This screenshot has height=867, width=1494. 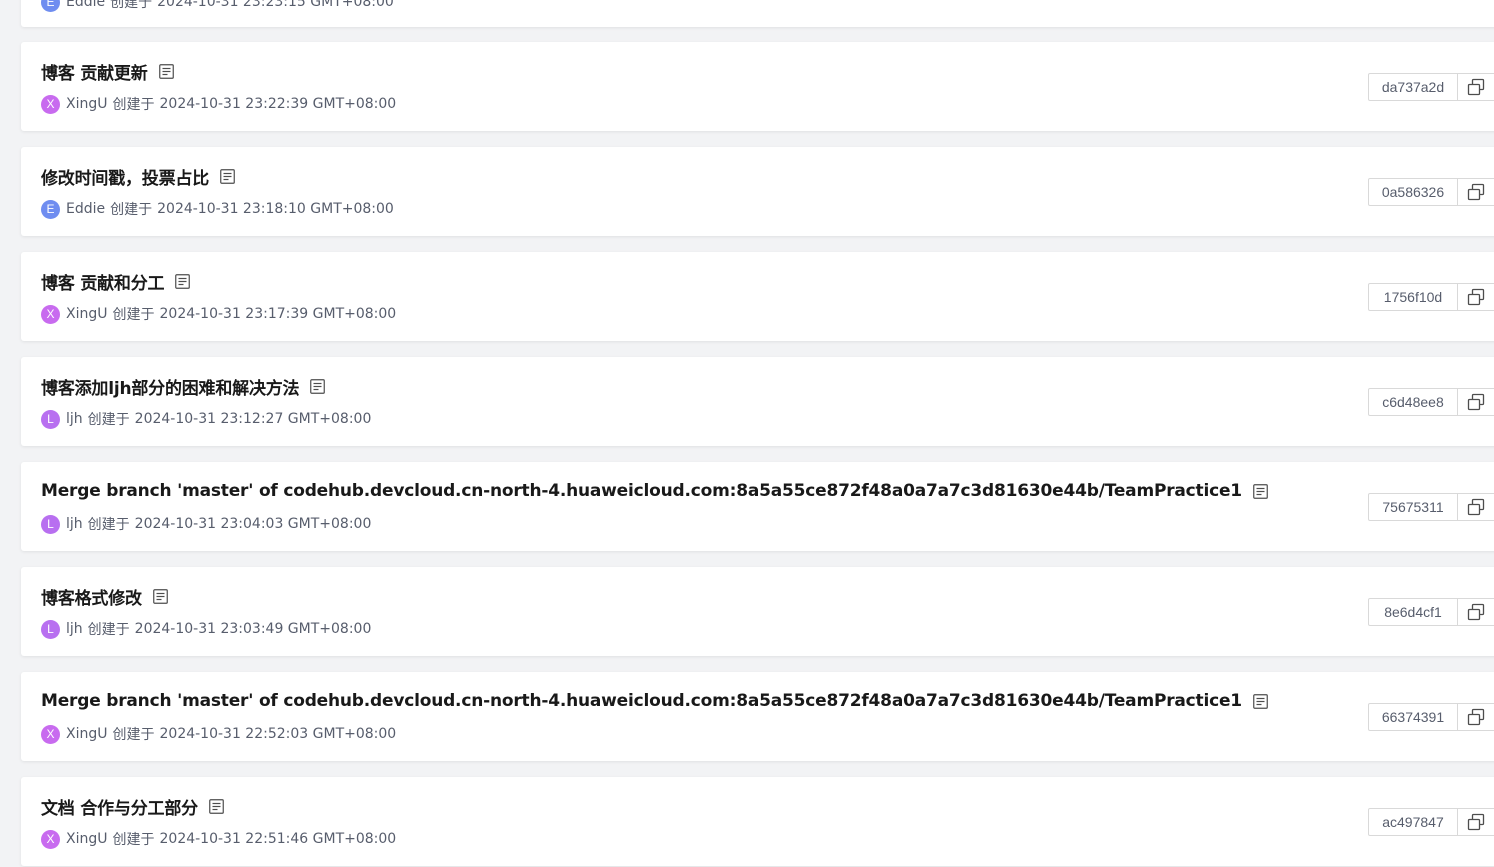 I want to click on commit-hash-group: da737a2d, so click(x=1431, y=87).